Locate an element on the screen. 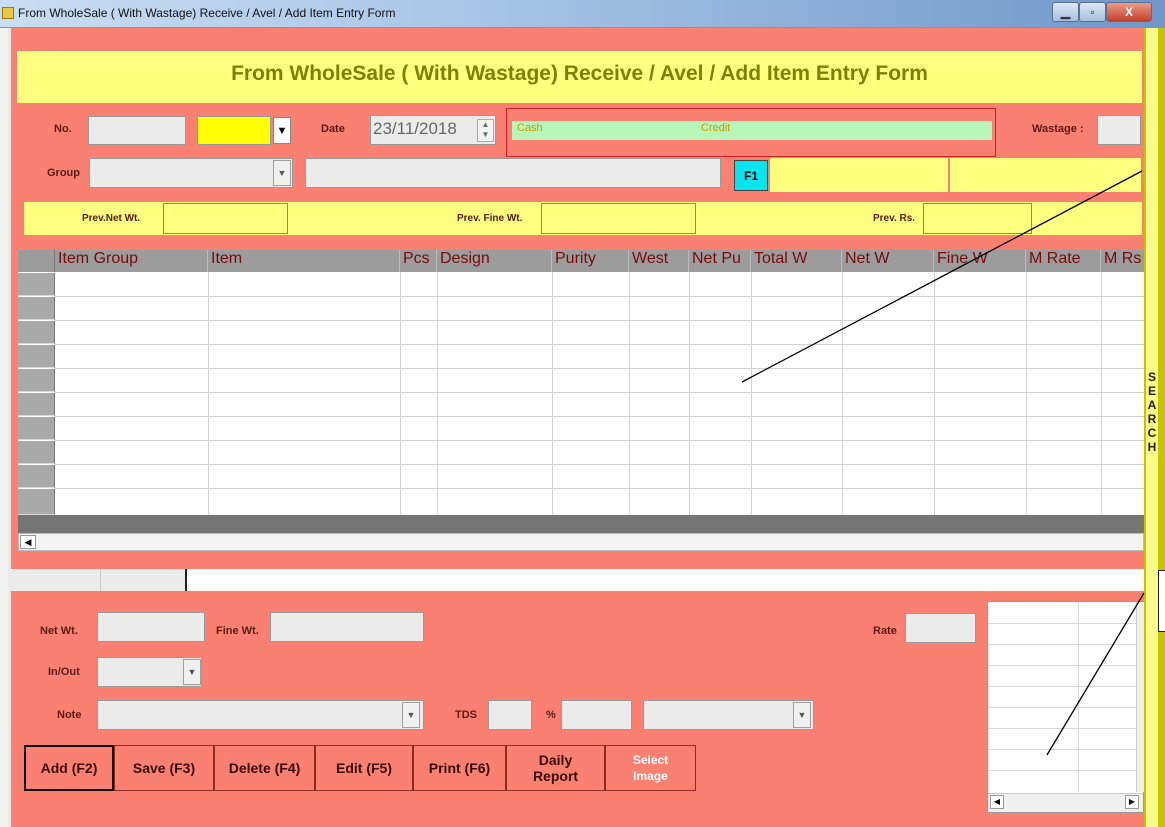 The image size is (1165, 827). save-button: Save (F3) is located at coordinates (164, 768).